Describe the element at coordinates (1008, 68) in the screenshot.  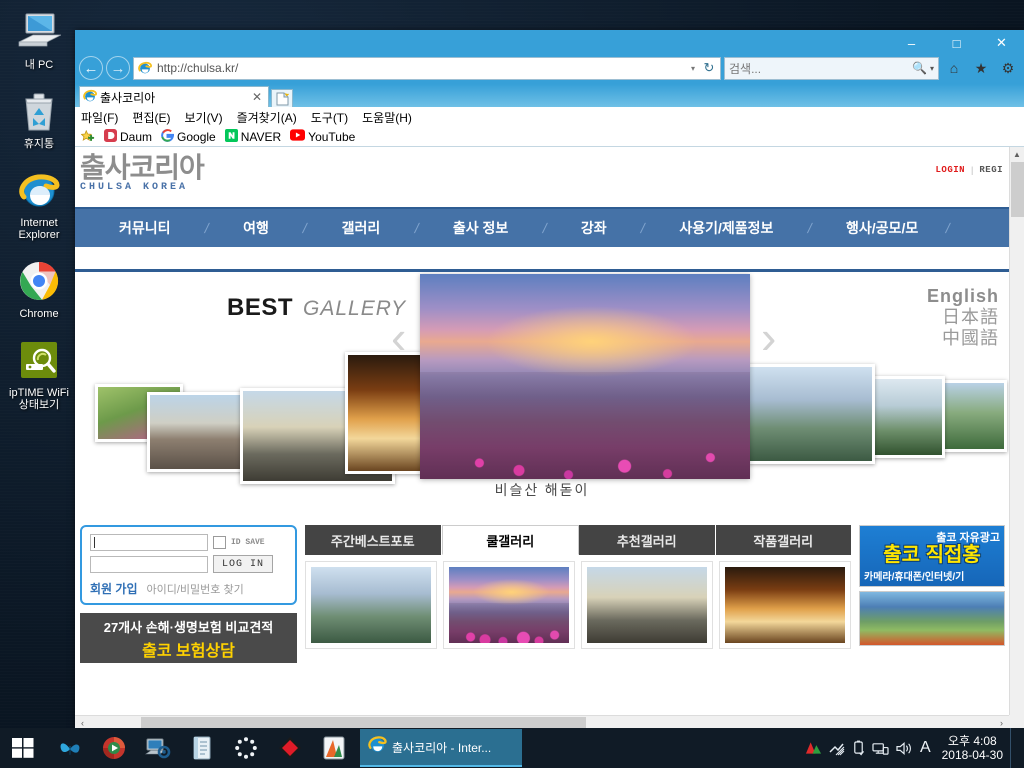
I see `gear-icon: ⚙` at that location.